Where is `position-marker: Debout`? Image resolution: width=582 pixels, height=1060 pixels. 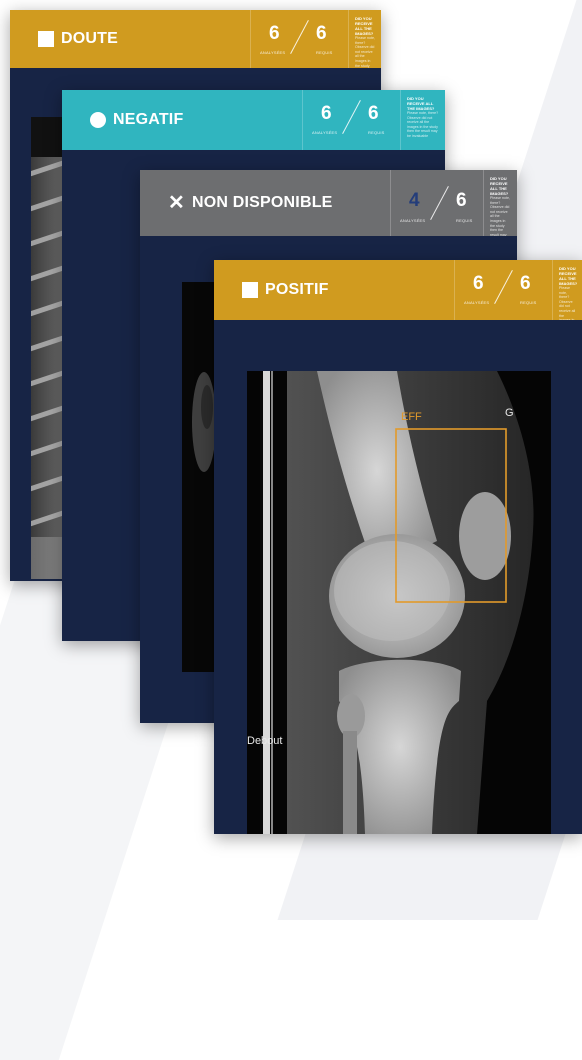 position-marker: Debout is located at coordinates (265, 741).